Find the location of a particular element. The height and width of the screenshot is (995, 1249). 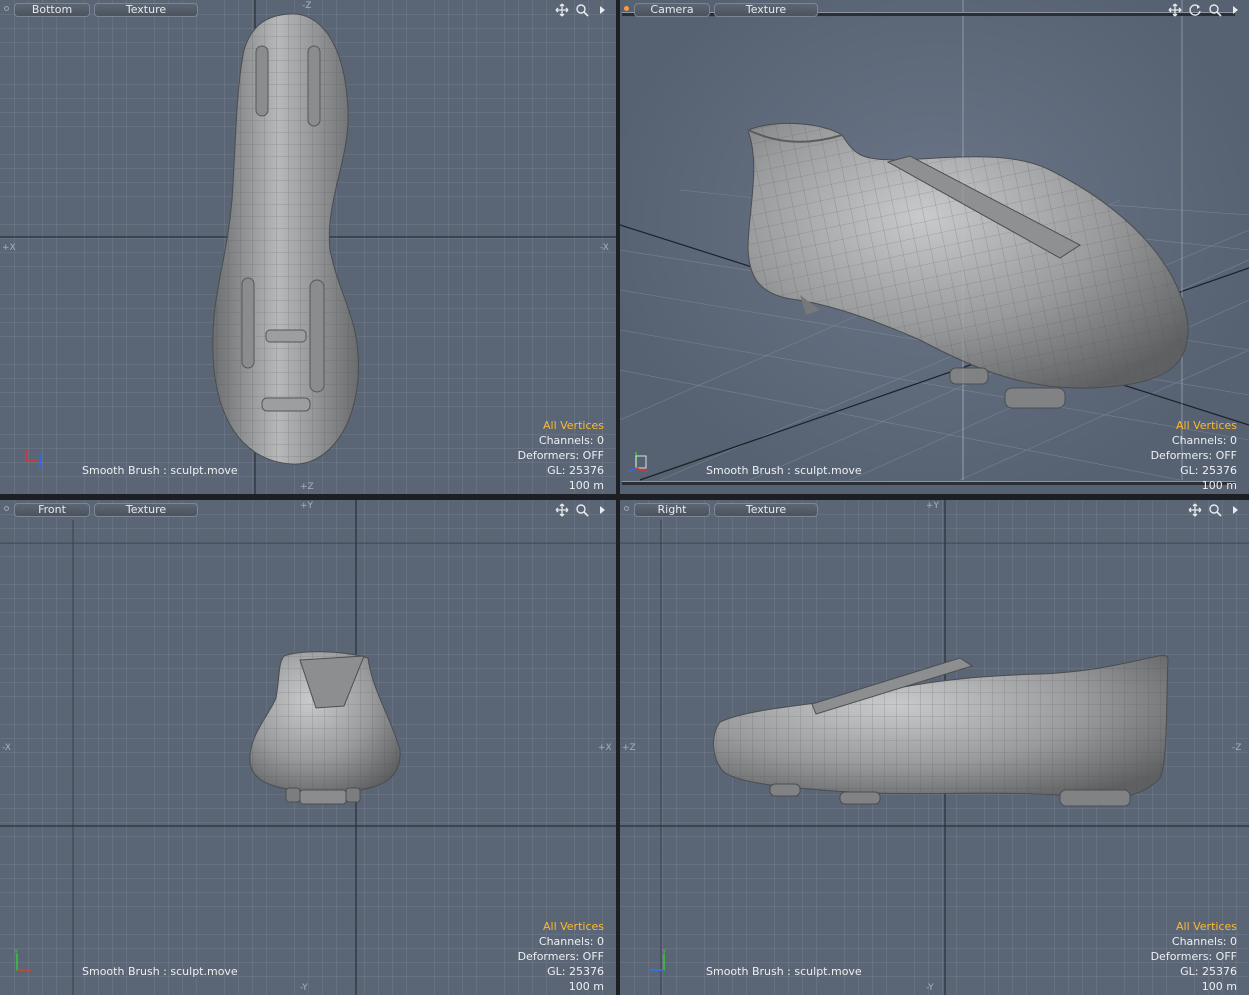

axis-label-right: -X is located at coordinates (604, 248).